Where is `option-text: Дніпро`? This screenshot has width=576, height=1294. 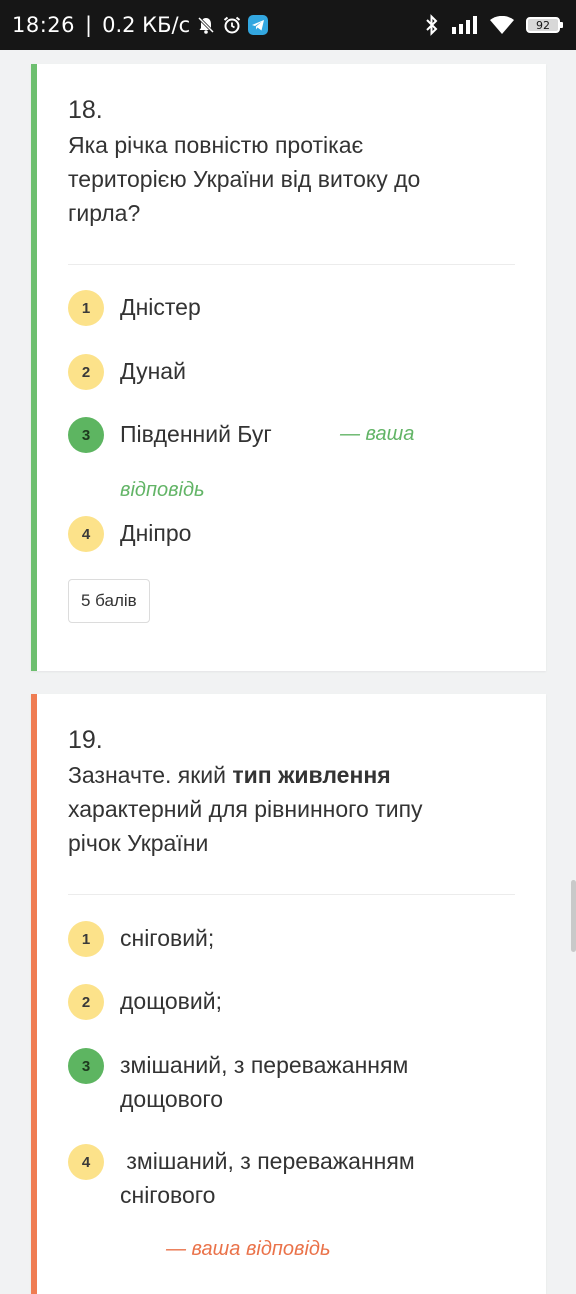
option-text: Дніпро is located at coordinates (156, 533).